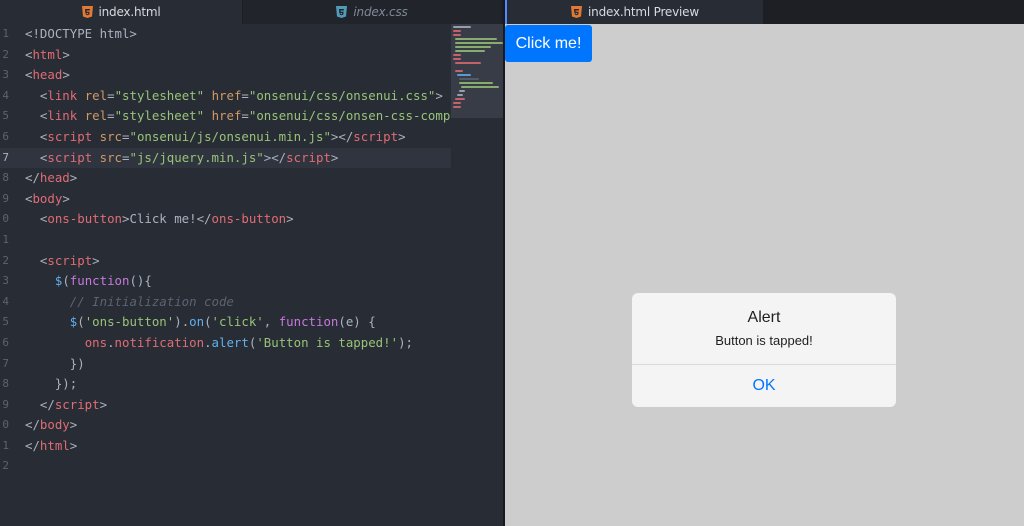 The height and width of the screenshot is (526, 1024). I want to click on code-line: 7 }), so click(225, 364).